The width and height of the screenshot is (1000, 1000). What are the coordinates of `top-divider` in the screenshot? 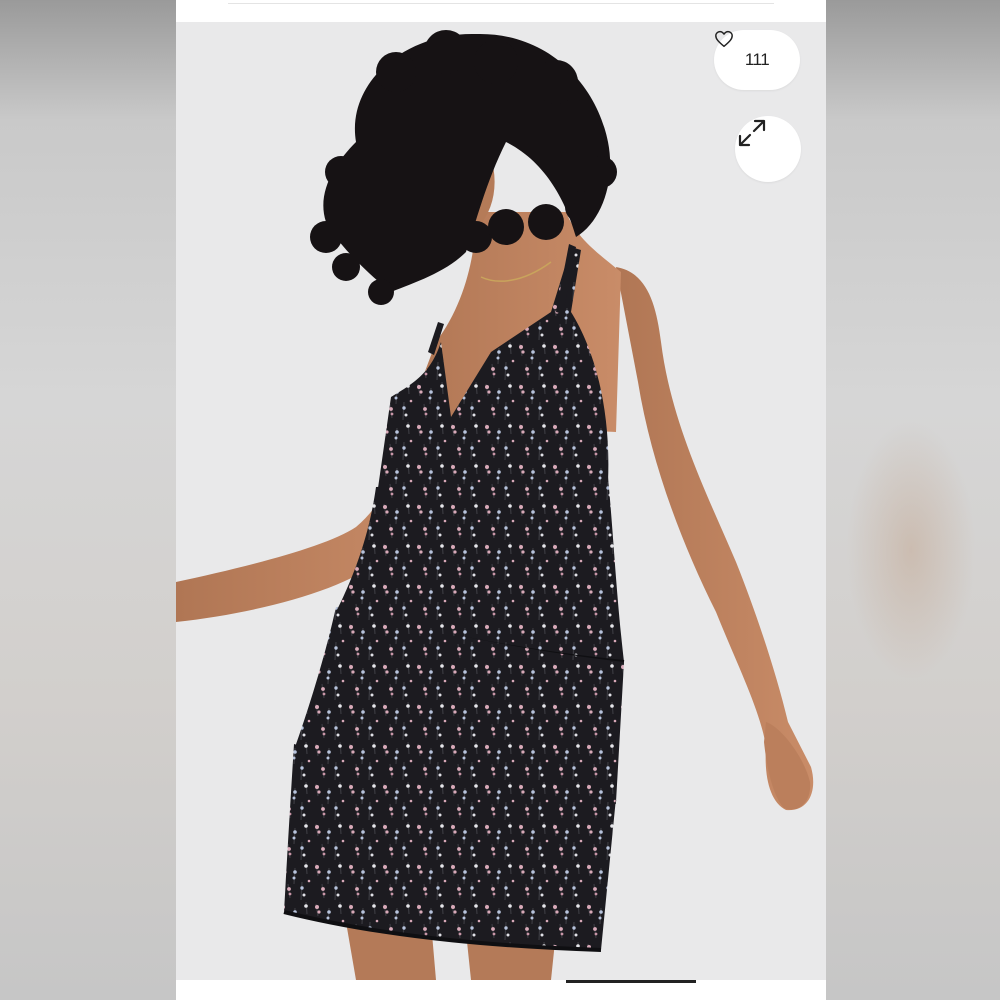 It's located at (501, 3).